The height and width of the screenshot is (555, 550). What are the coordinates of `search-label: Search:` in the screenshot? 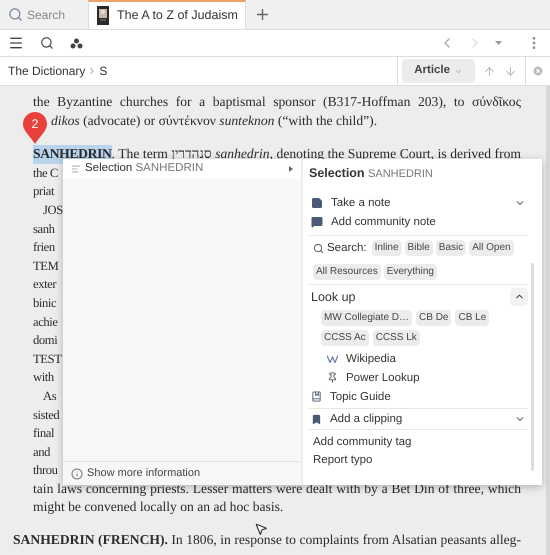 It's located at (347, 248).